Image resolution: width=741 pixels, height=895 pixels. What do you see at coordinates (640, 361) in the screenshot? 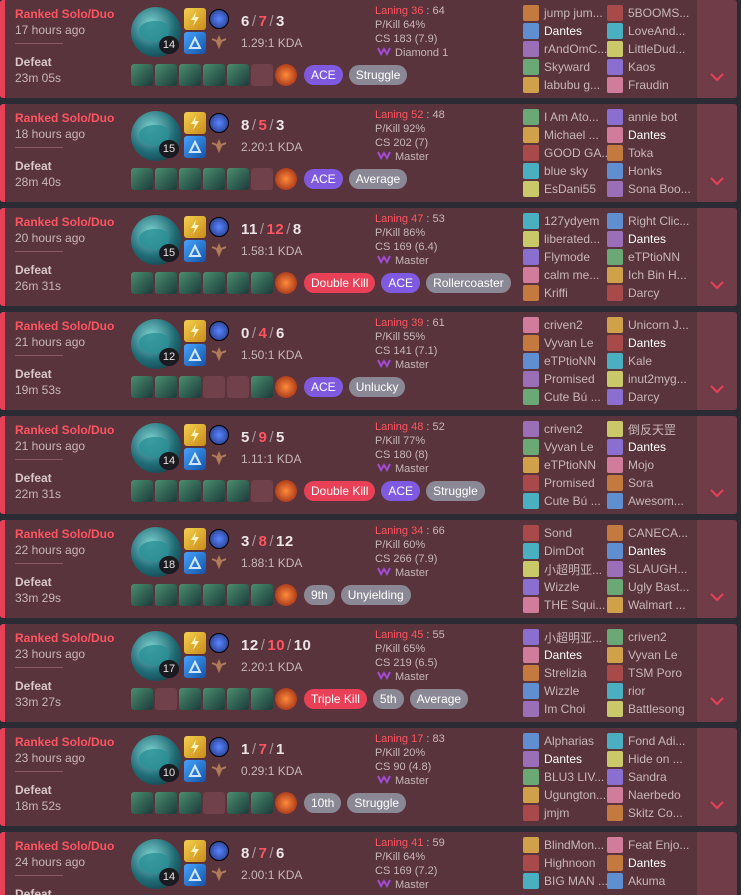
I see `player-name: Kale` at bounding box center [640, 361].